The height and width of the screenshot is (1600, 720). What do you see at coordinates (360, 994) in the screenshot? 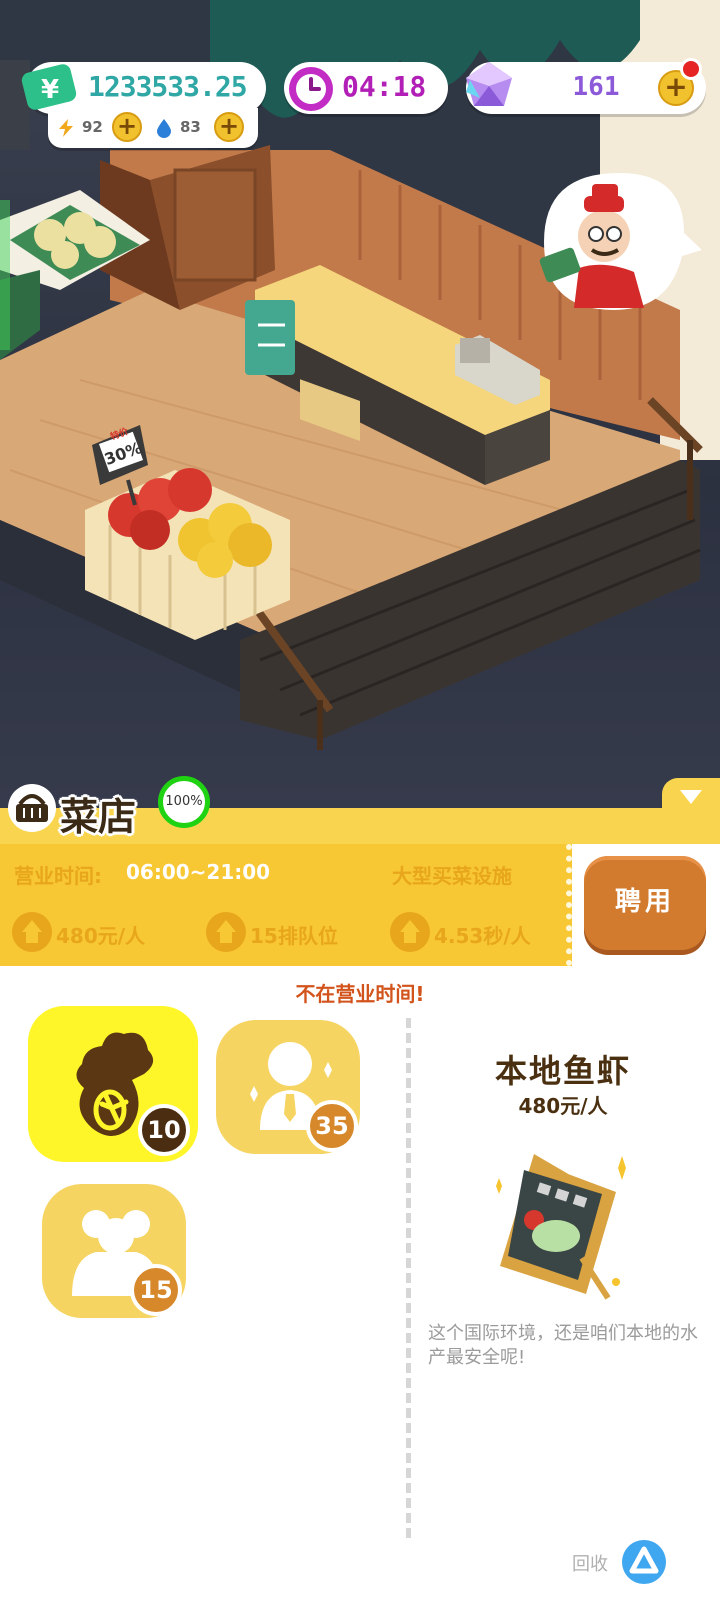
I see `closed-notice: 不在营业时间!` at bounding box center [360, 994].